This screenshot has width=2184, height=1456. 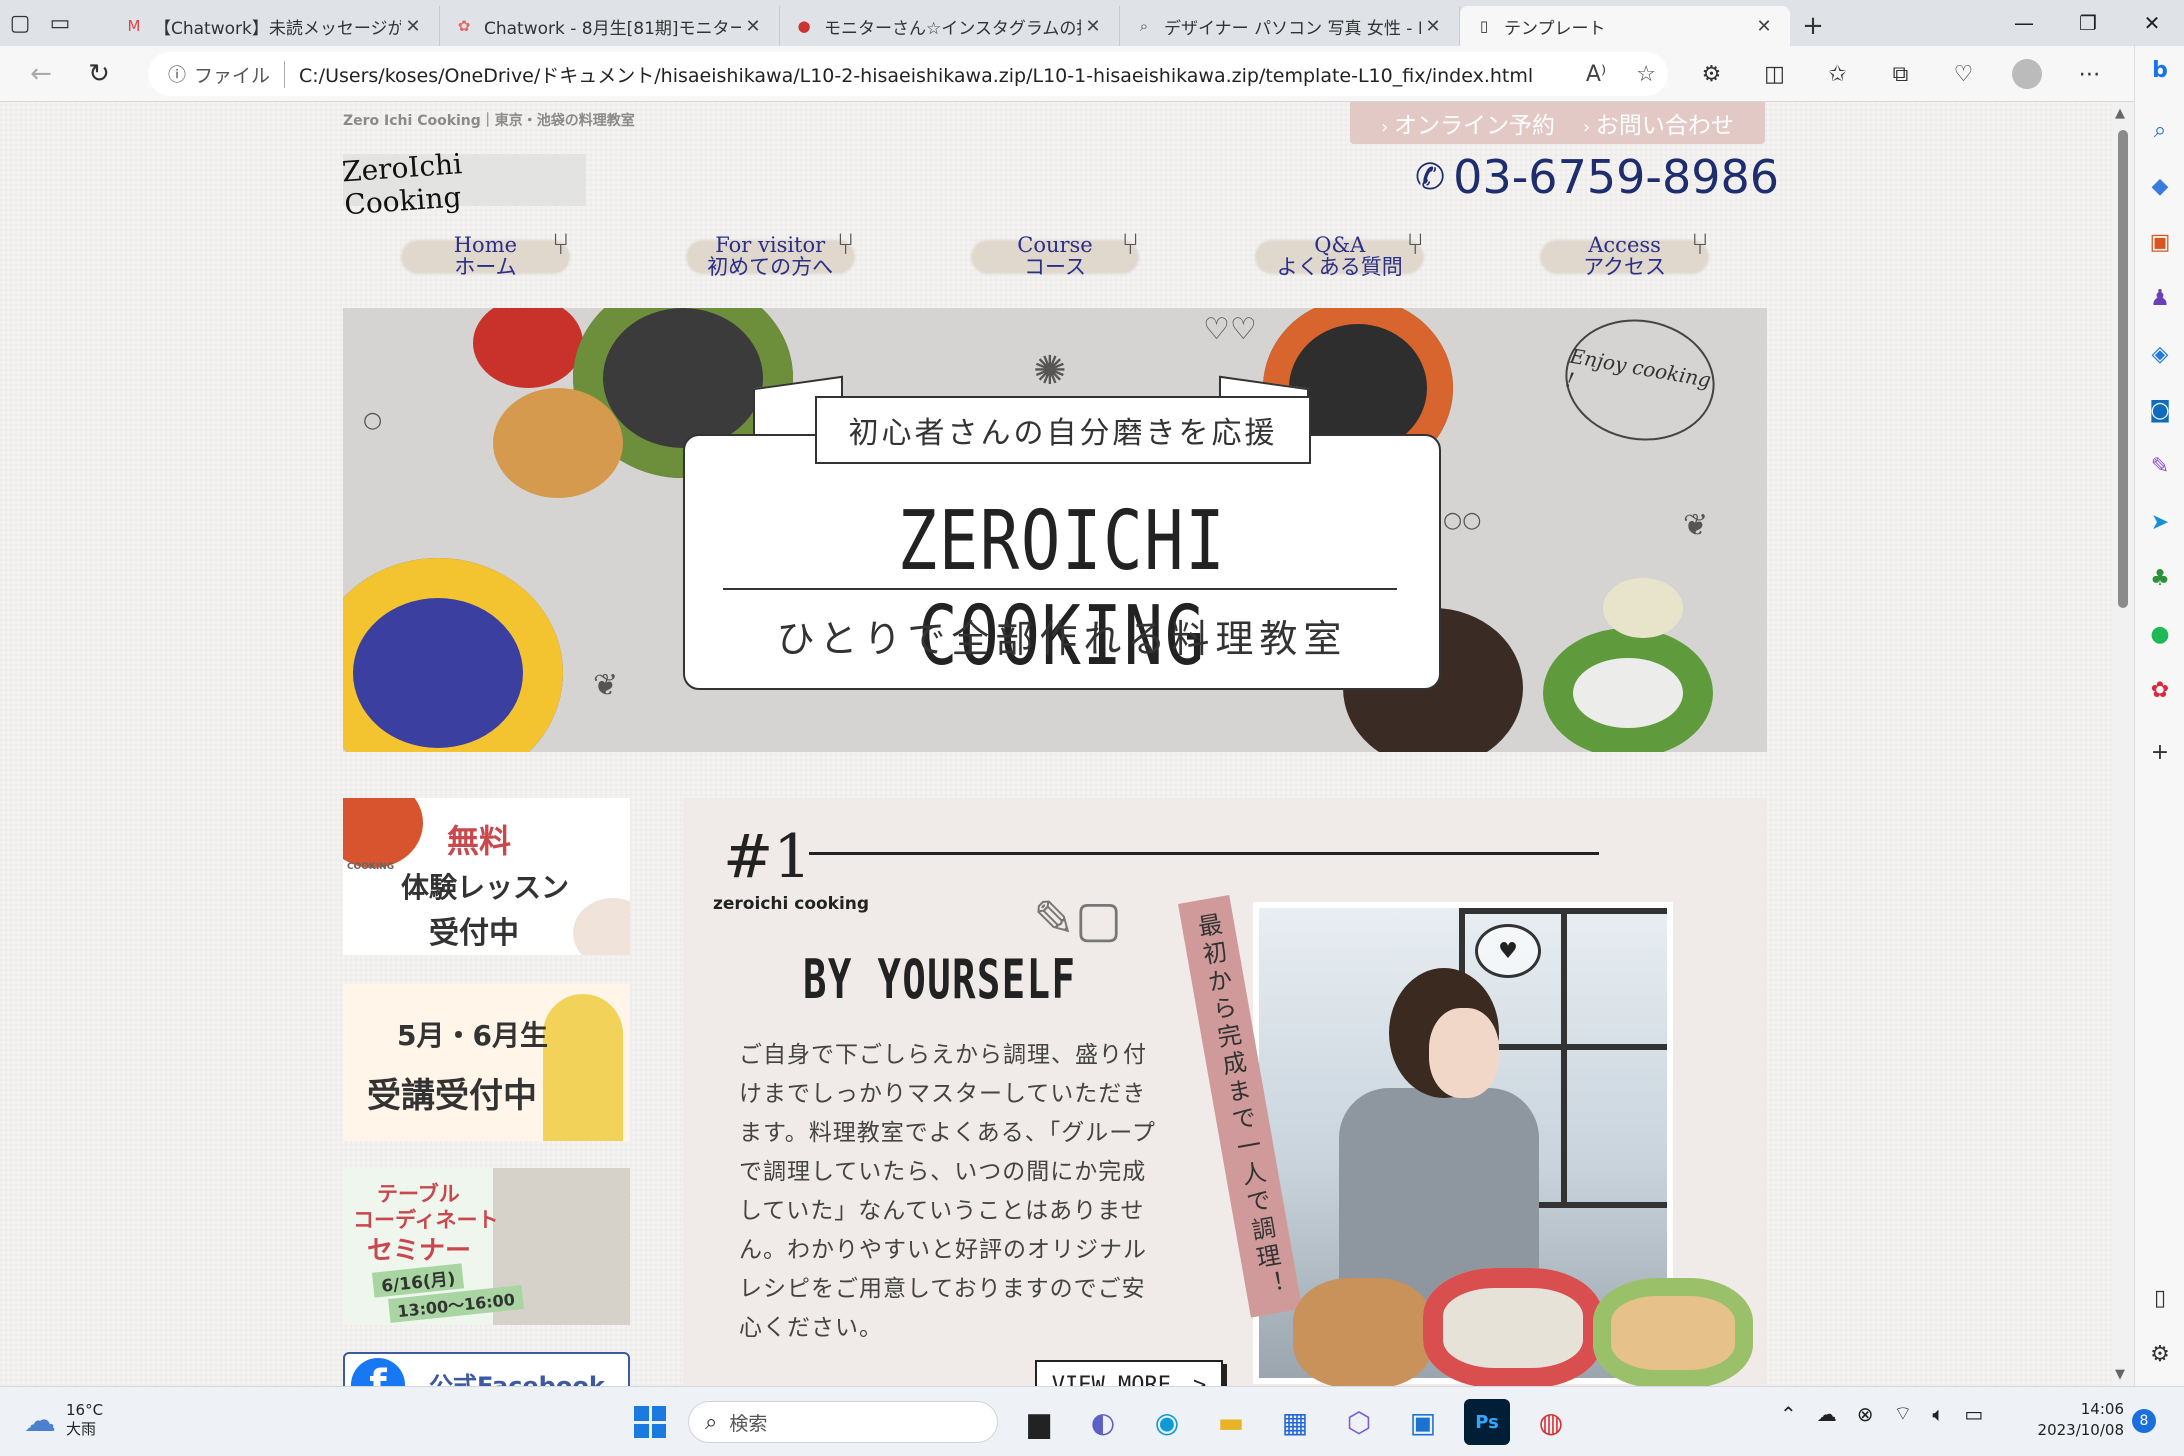 What do you see at coordinates (1938, 1414) in the screenshot?
I see `speaker-icon: 🔈︎` at bounding box center [1938, 1414].